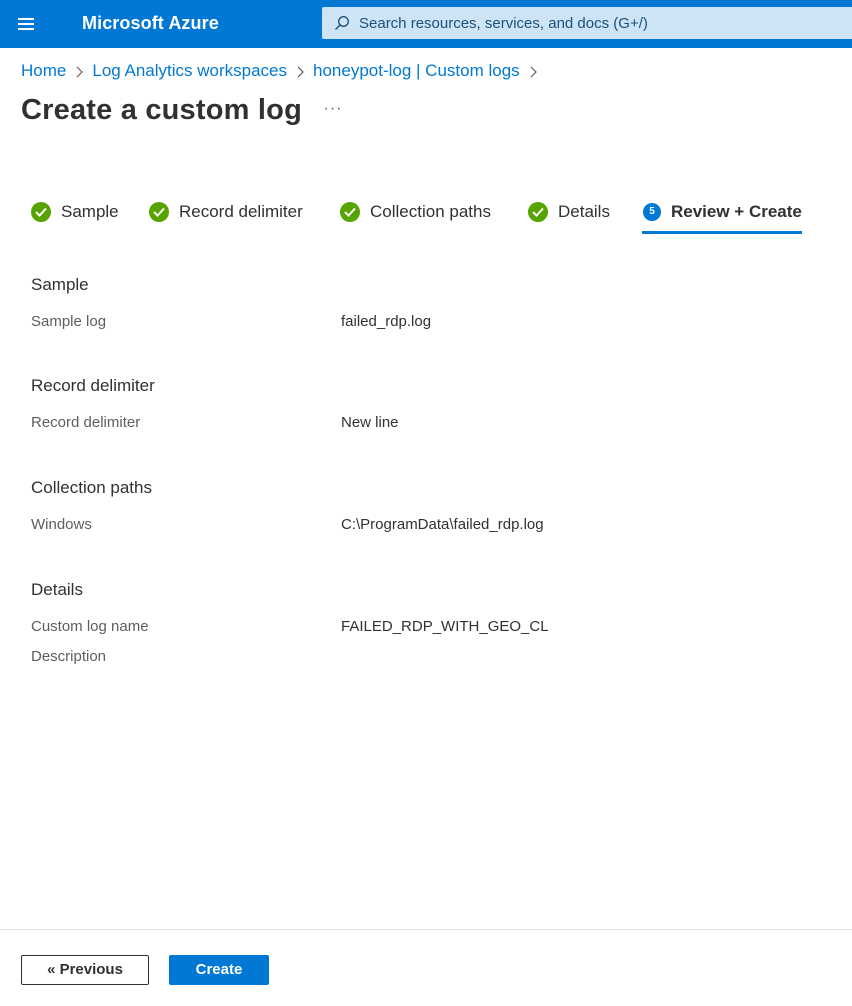 This screenshot has width=852, height=1006. I want to click on footer-divider, so click(426, 929).